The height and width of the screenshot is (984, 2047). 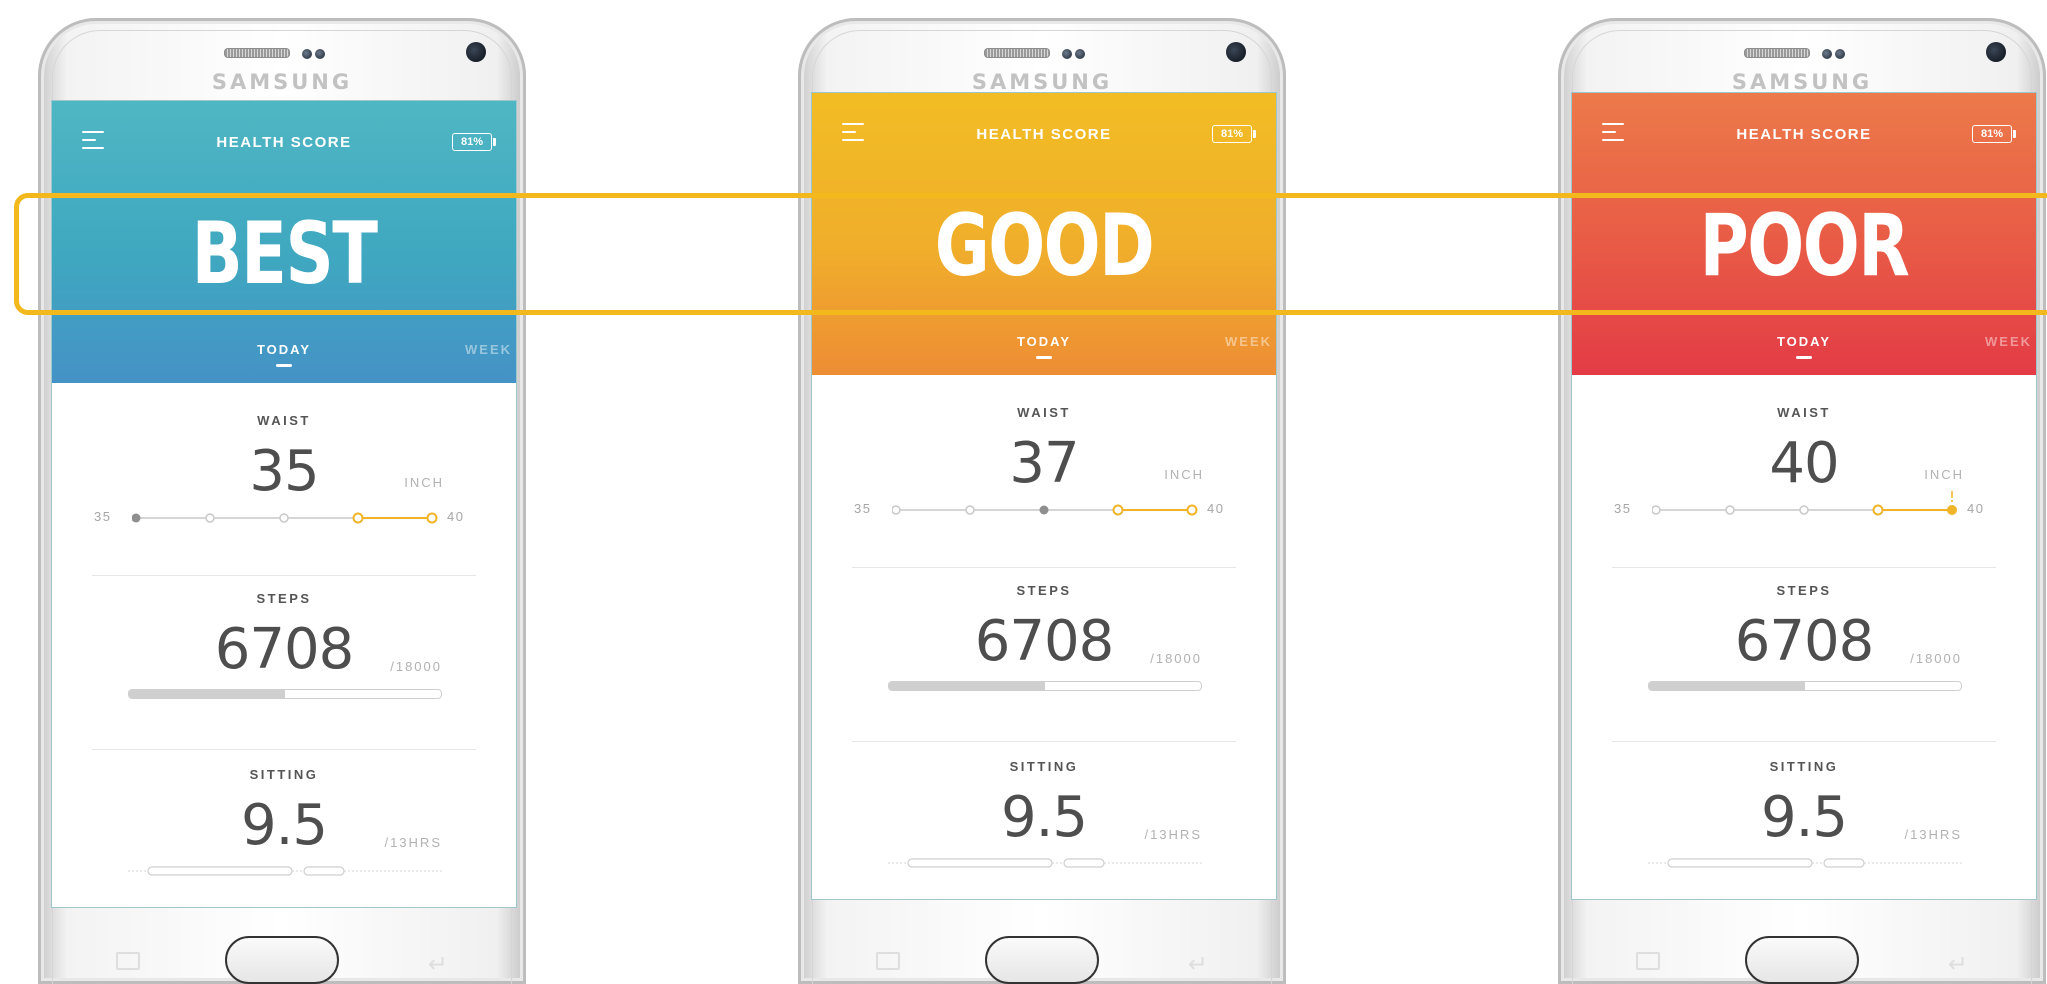 I want to click on waist-value: 35, so click(x=284, y=471).